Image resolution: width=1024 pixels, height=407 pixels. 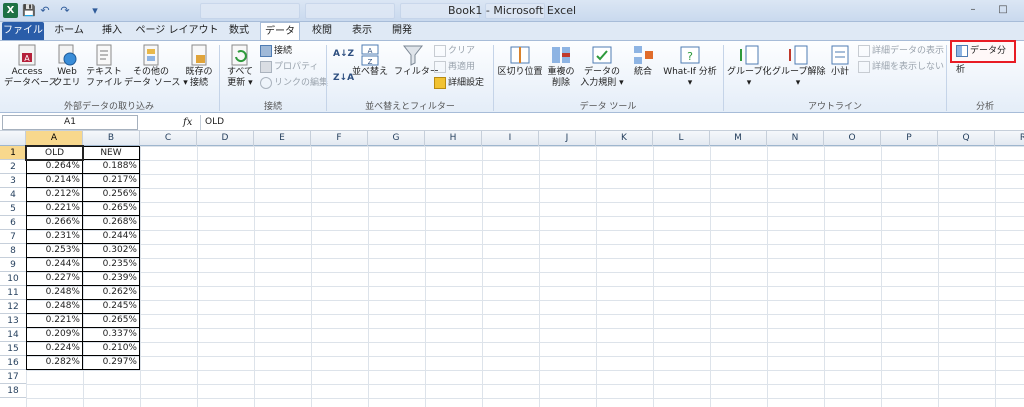 What do you see at coordinates (13, 265) in the screenshot?
I see `row-header-9: 9` at bounding box center [13, 265].